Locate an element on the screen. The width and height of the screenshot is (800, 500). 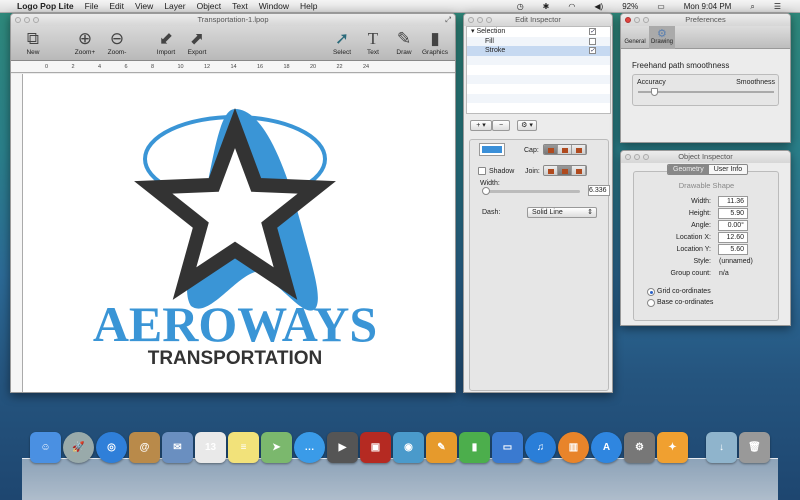
width-field: 6.336 is located at coordinates (599, 190).